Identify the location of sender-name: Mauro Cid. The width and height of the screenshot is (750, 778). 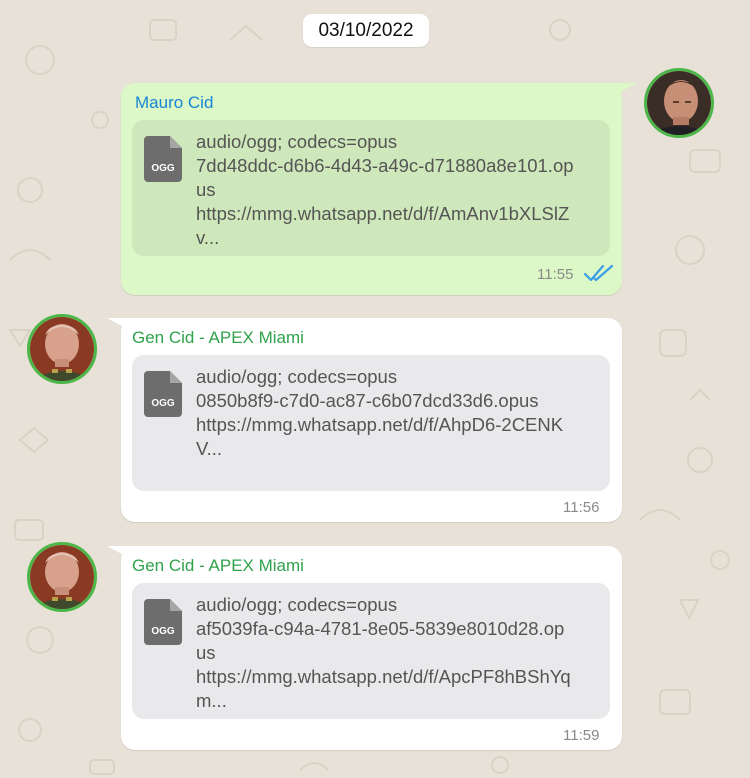
(174, 102).